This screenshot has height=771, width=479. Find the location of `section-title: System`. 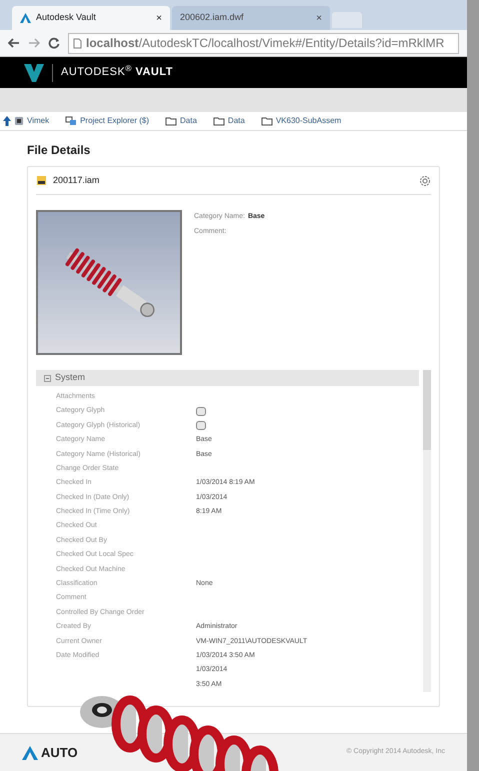

section-title: System is located at coordinates (70, 377).